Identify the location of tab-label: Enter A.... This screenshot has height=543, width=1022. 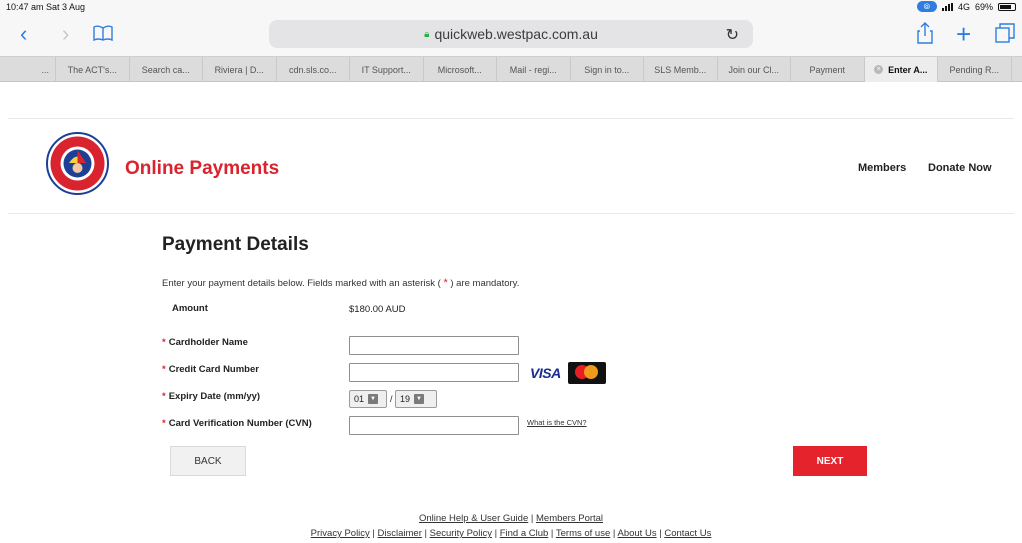
(908, 69).